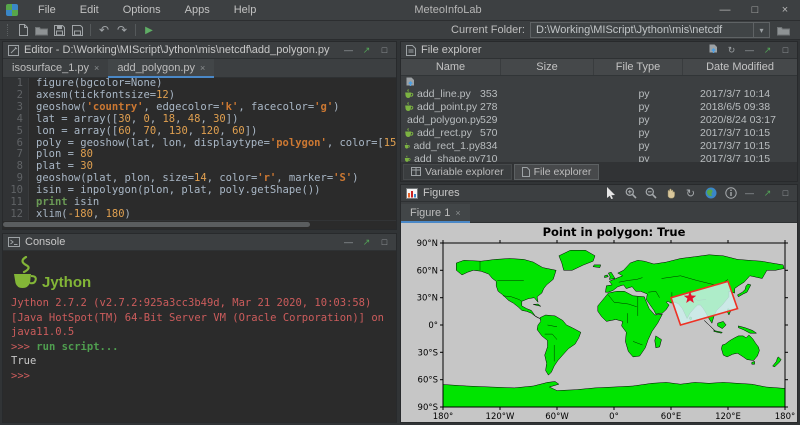  Describe the element at coordinates (12, 10) in the screenshot. I see `app-logo-icon` at that location.